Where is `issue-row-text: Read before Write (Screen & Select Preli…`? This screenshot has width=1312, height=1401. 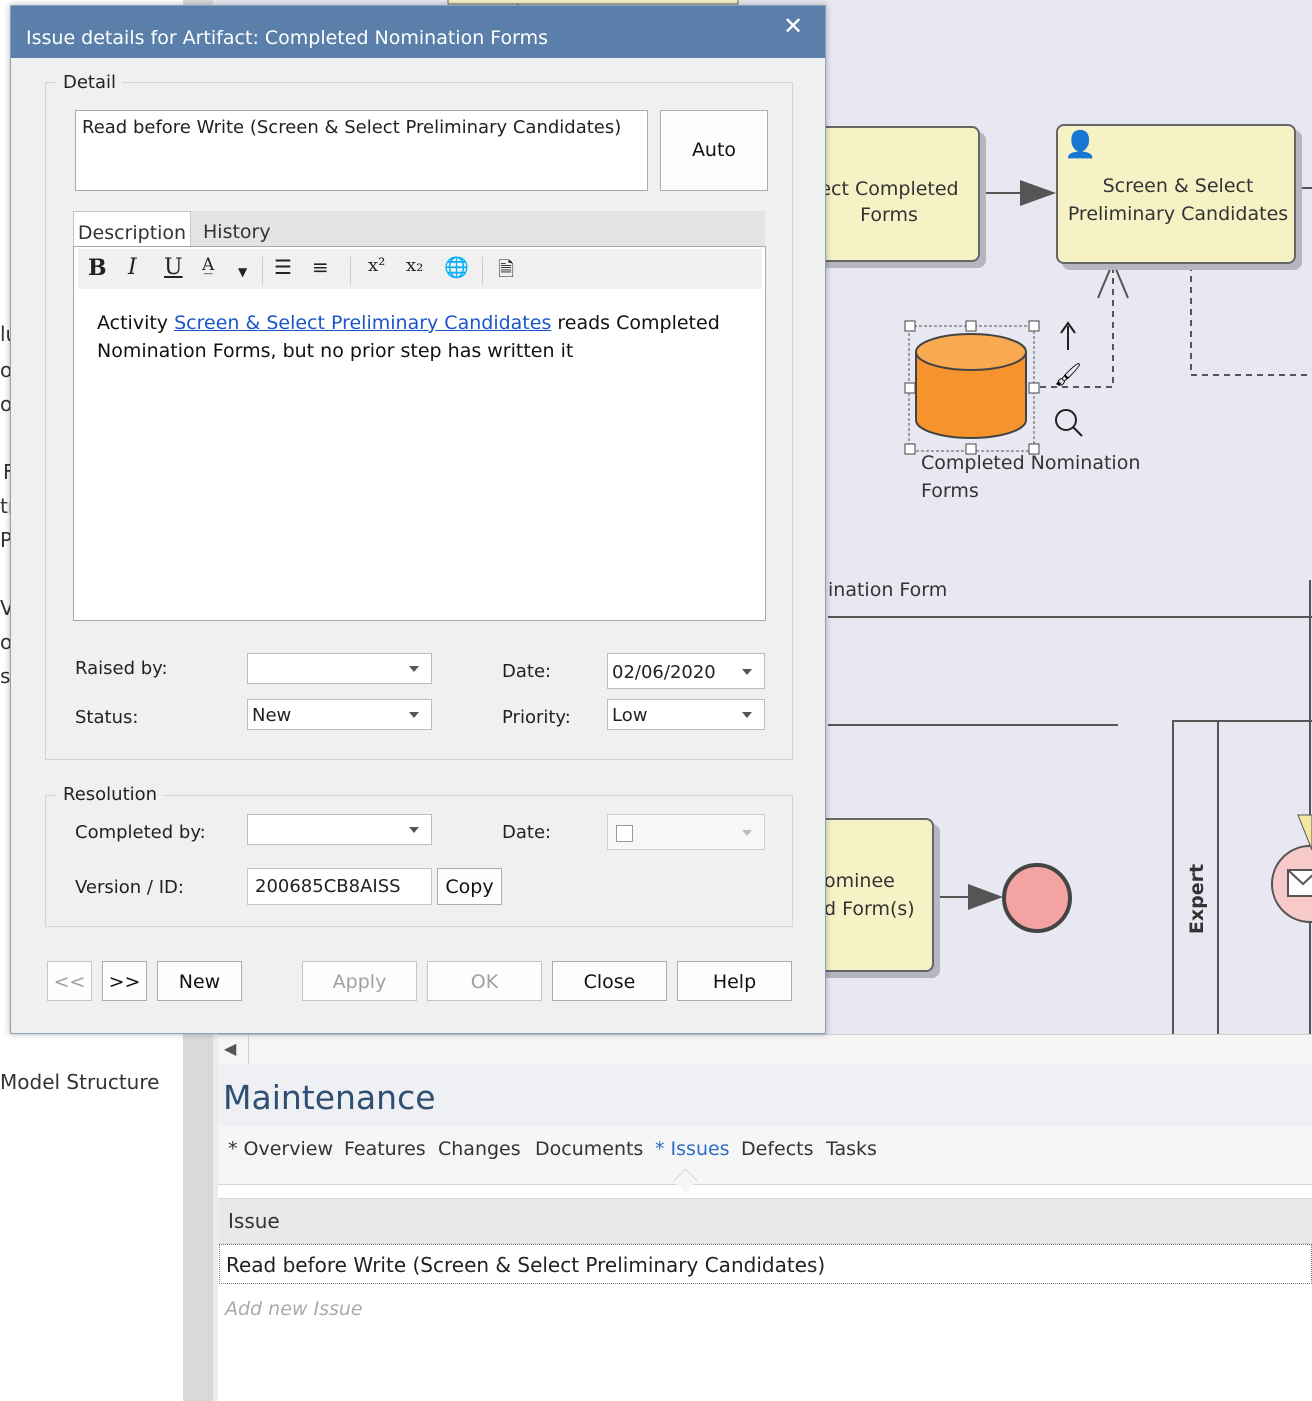 issue-row-text: Read before Write (Screen & Select Preli… is located at coordinates (526, 1265).